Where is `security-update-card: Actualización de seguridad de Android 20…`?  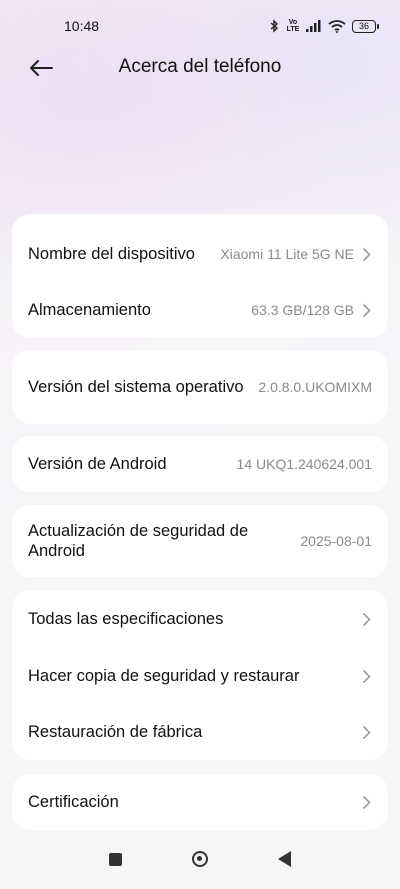 security-update-card: Actualización de seguridad de Android 20… is located at coordinates (200, 541).